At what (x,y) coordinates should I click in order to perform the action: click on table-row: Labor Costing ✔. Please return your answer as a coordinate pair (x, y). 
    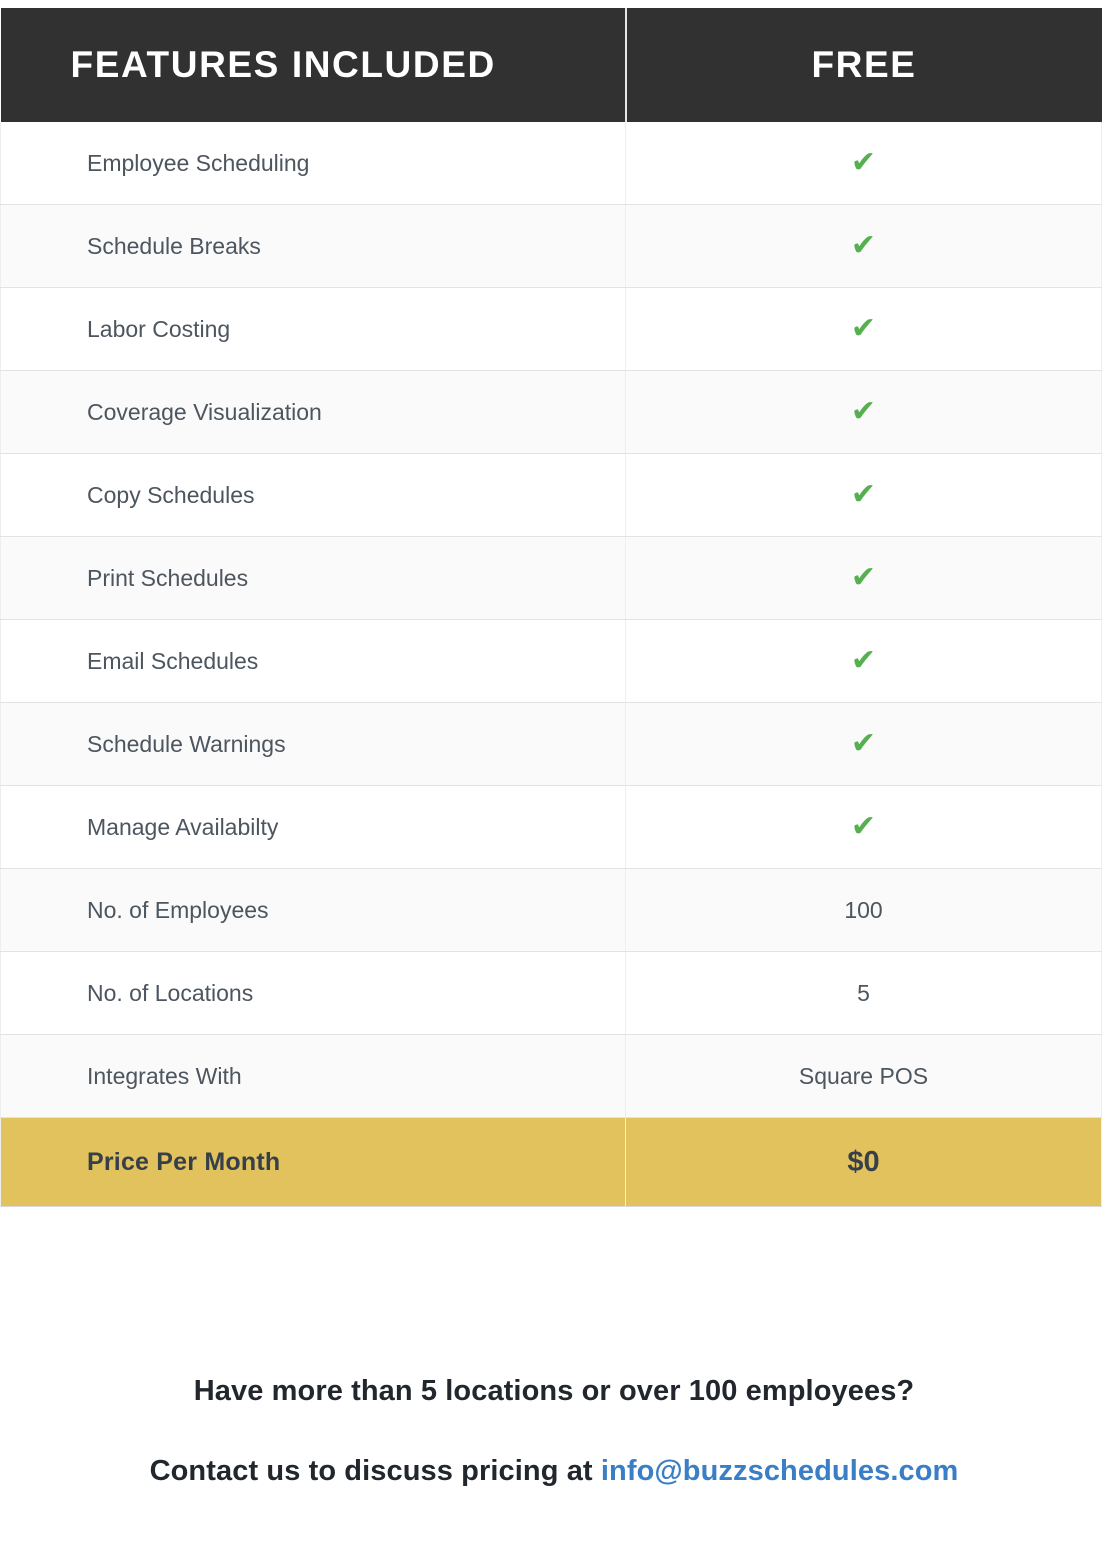
    Looking at the image, I should click on (551, 329).